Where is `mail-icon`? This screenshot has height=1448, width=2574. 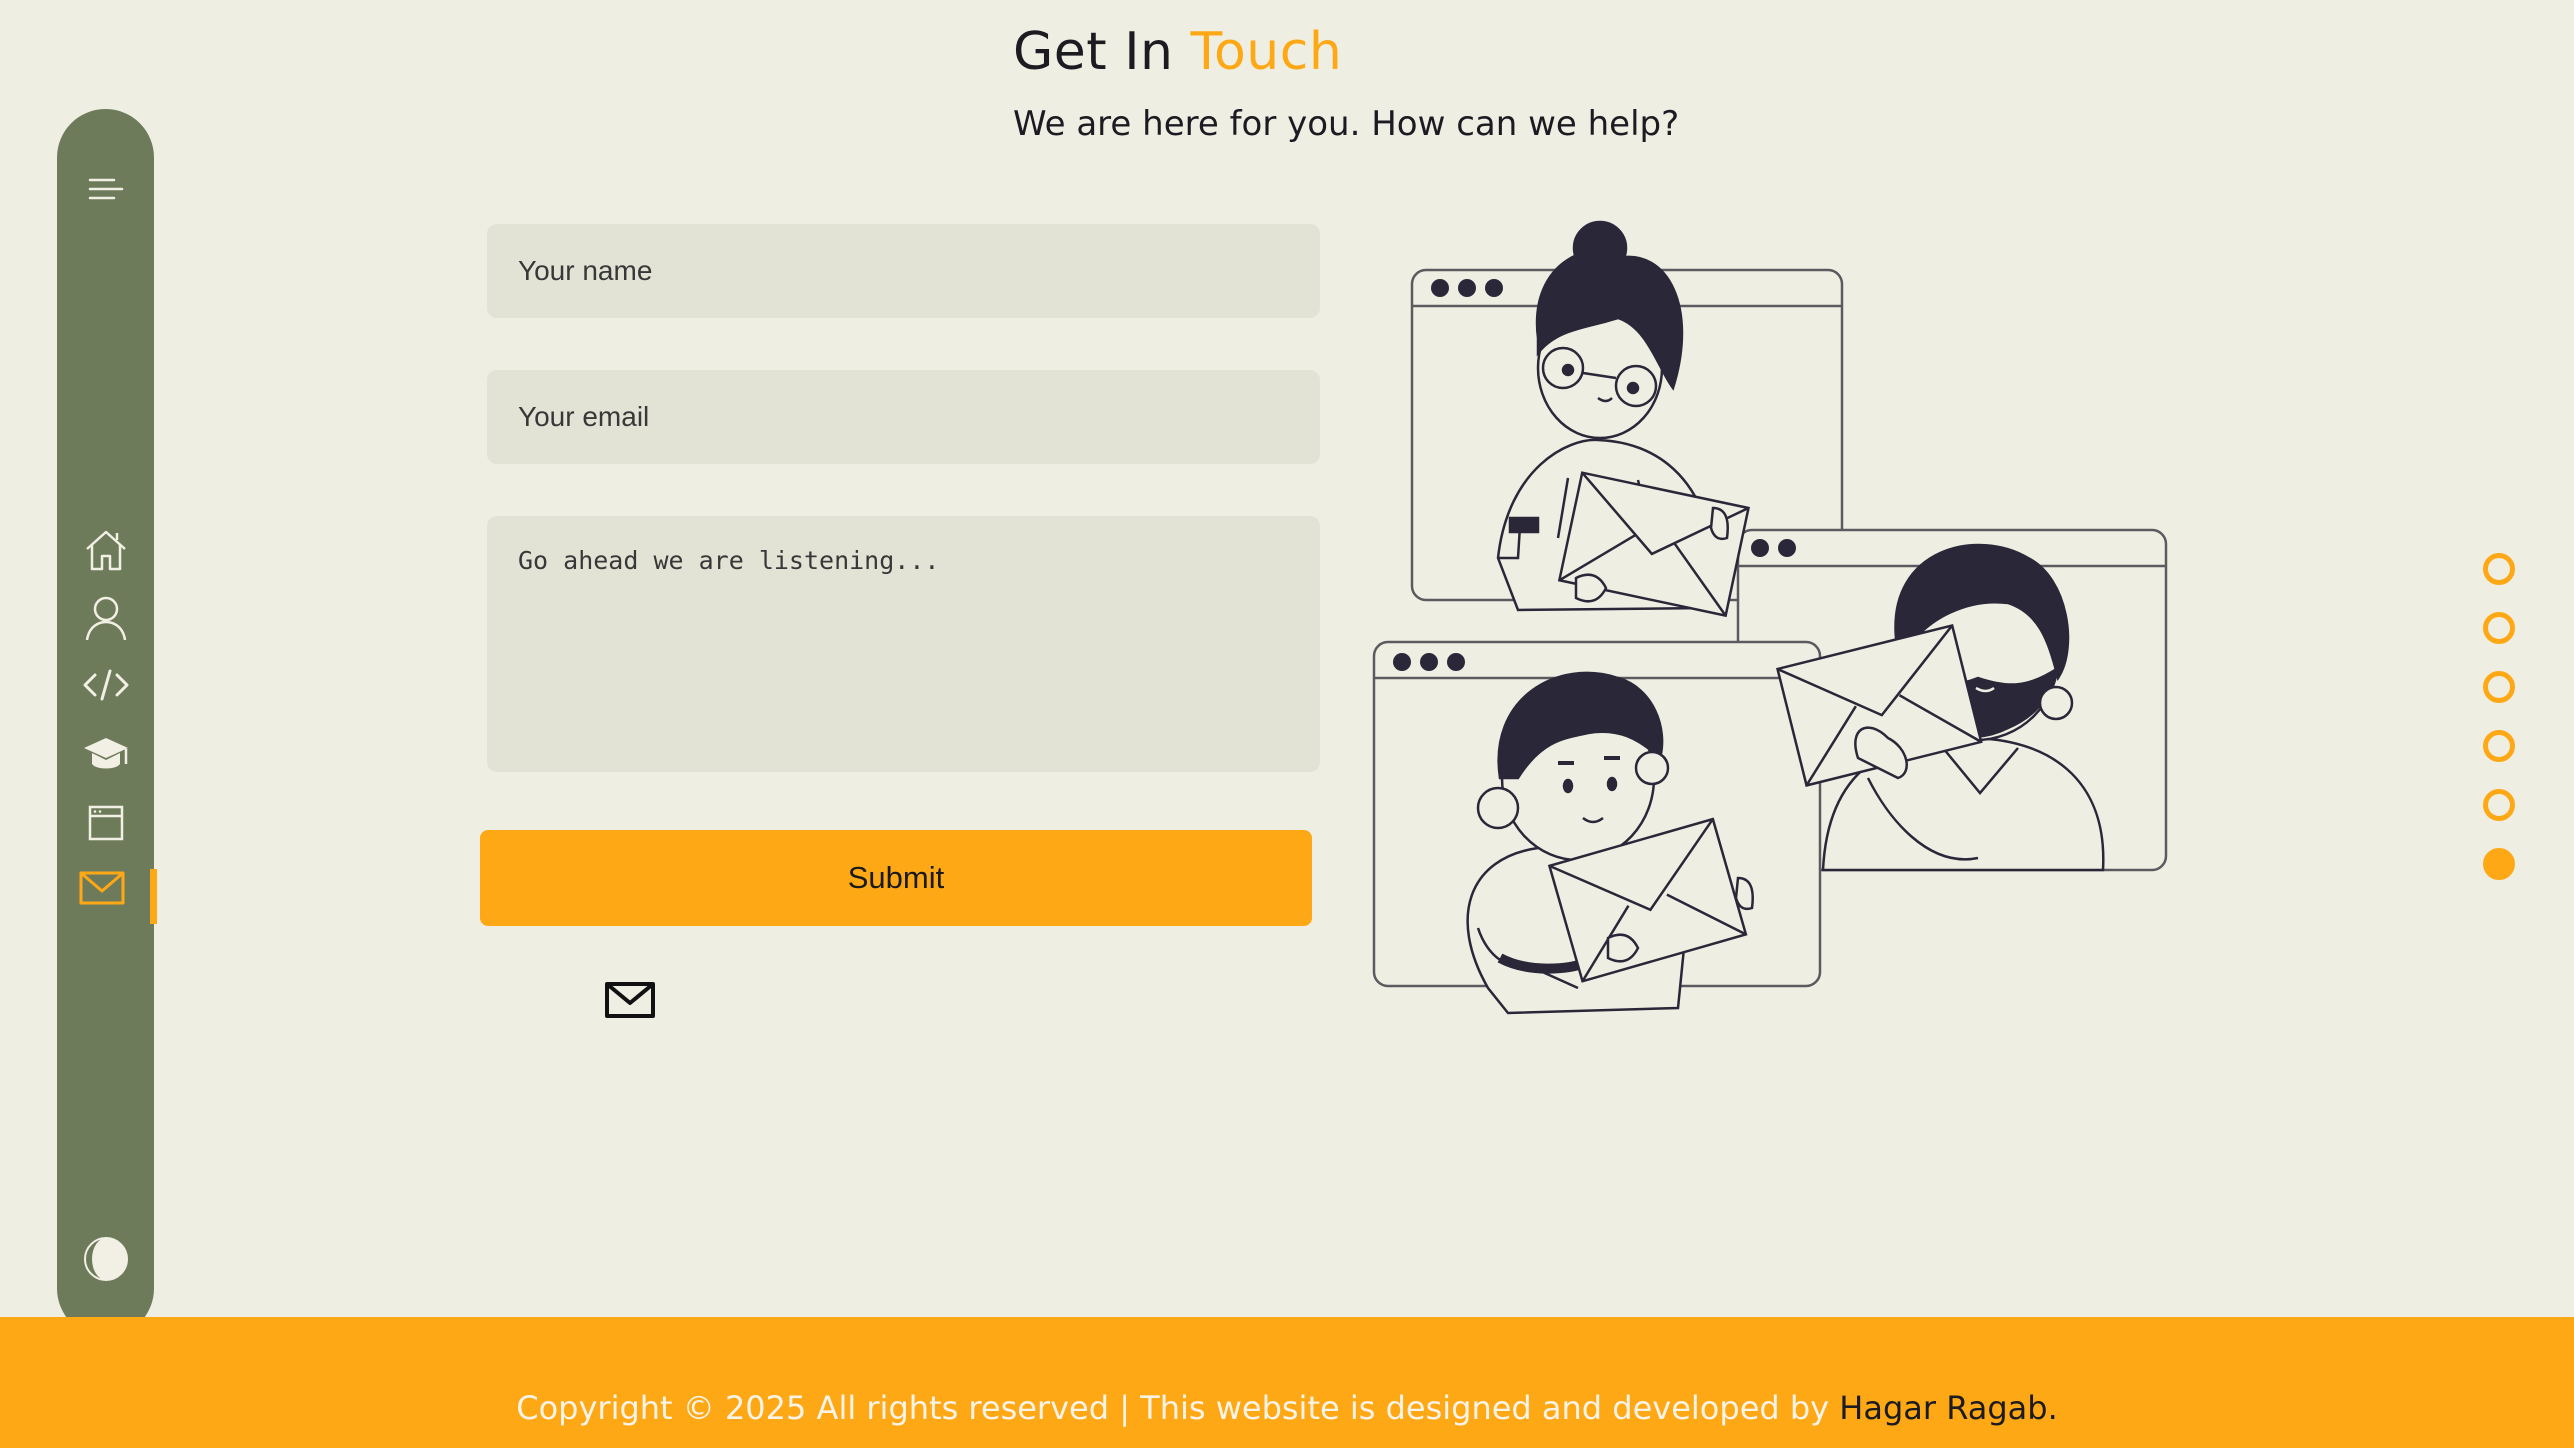
mail-icon is located at coordinates (102, 888).